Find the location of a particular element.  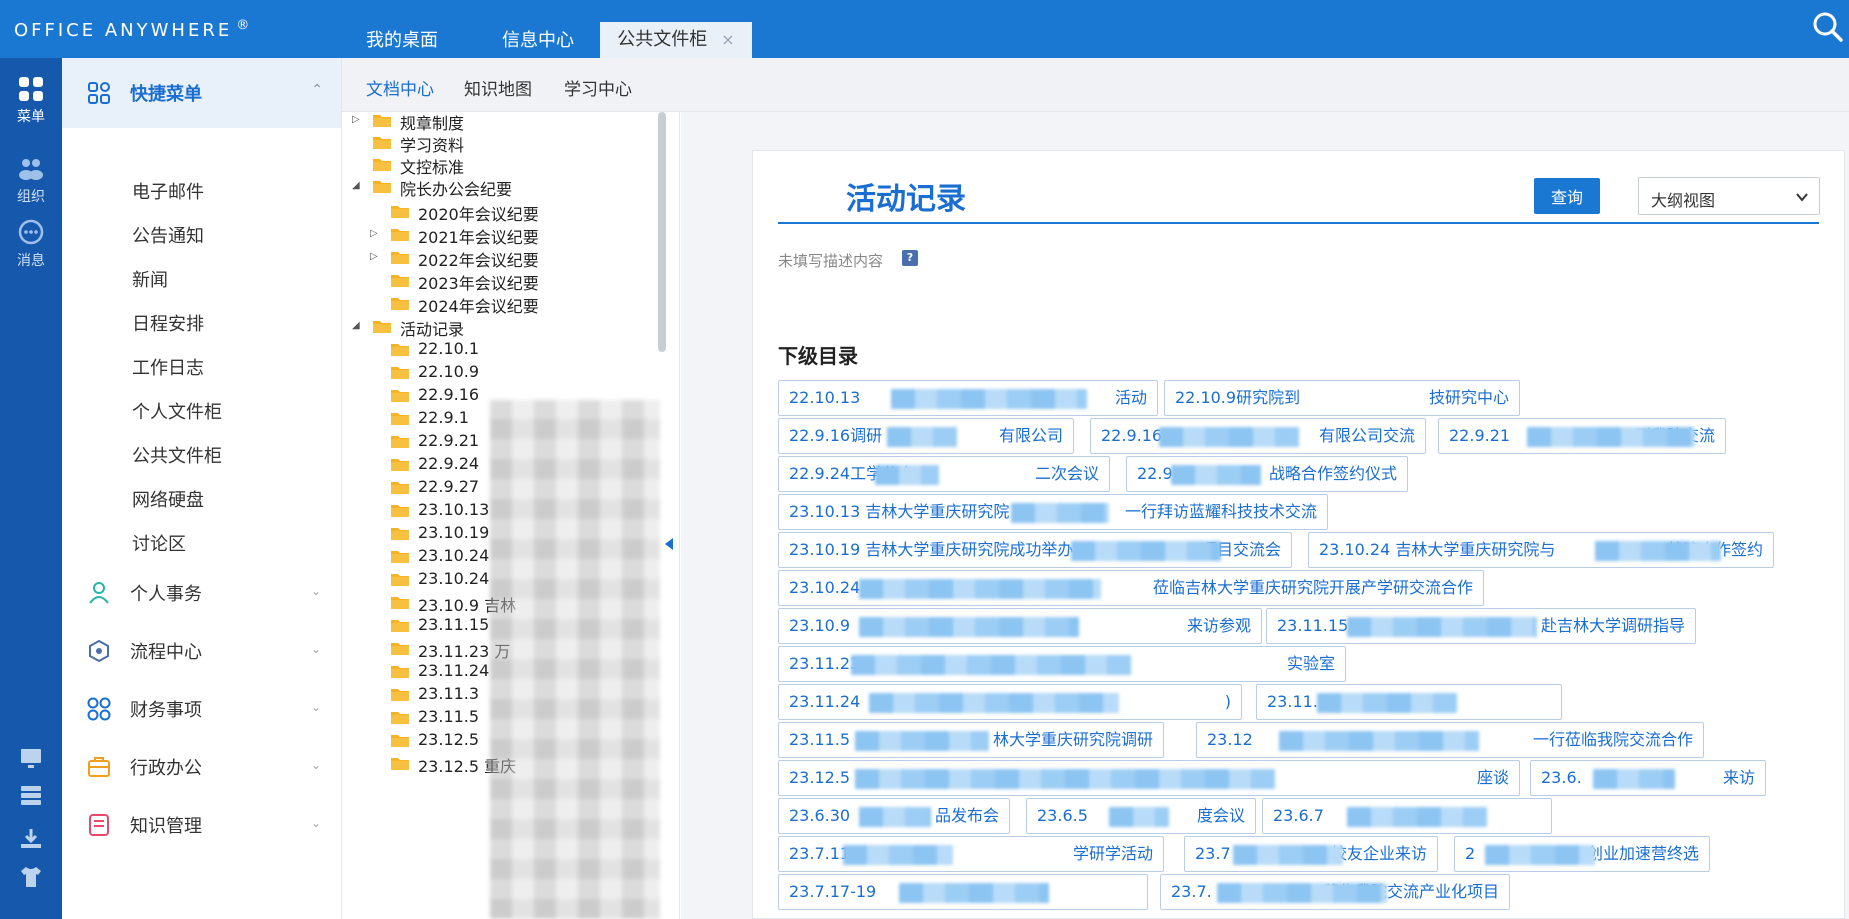

menu-item-forum: 讨论区 is located at coordinates (159, 543).